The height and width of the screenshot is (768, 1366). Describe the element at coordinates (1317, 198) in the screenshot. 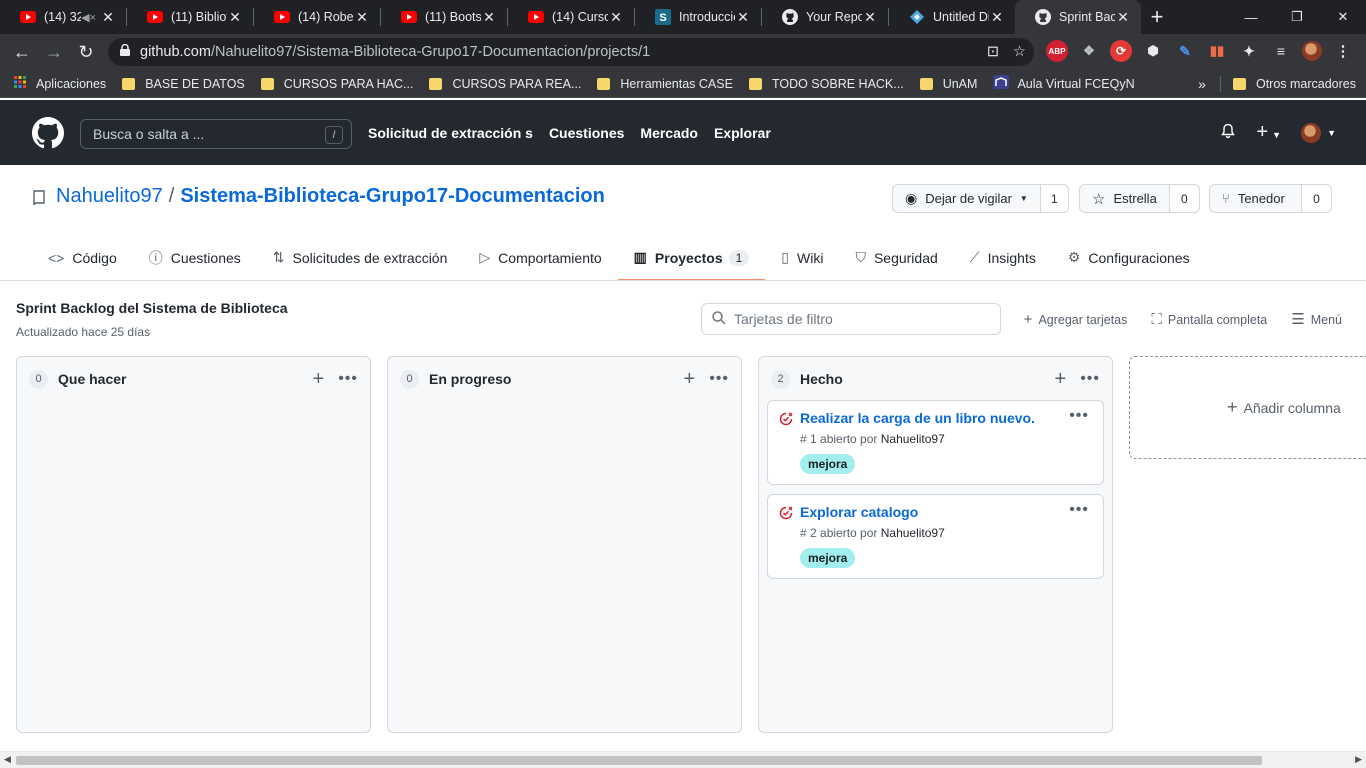

I see `fork-count: 0` at that location.